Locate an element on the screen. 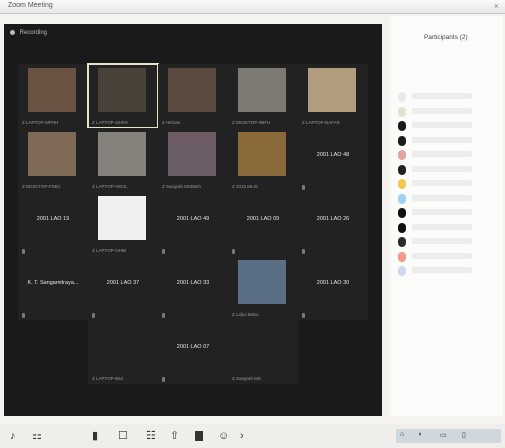  participant-tile: 2001 LAO 49 is located at coordinates (193, 224).